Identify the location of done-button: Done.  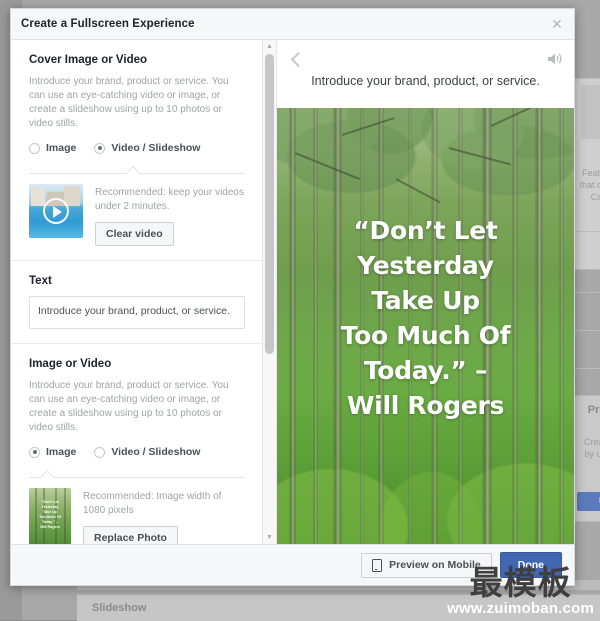
(531, 565).